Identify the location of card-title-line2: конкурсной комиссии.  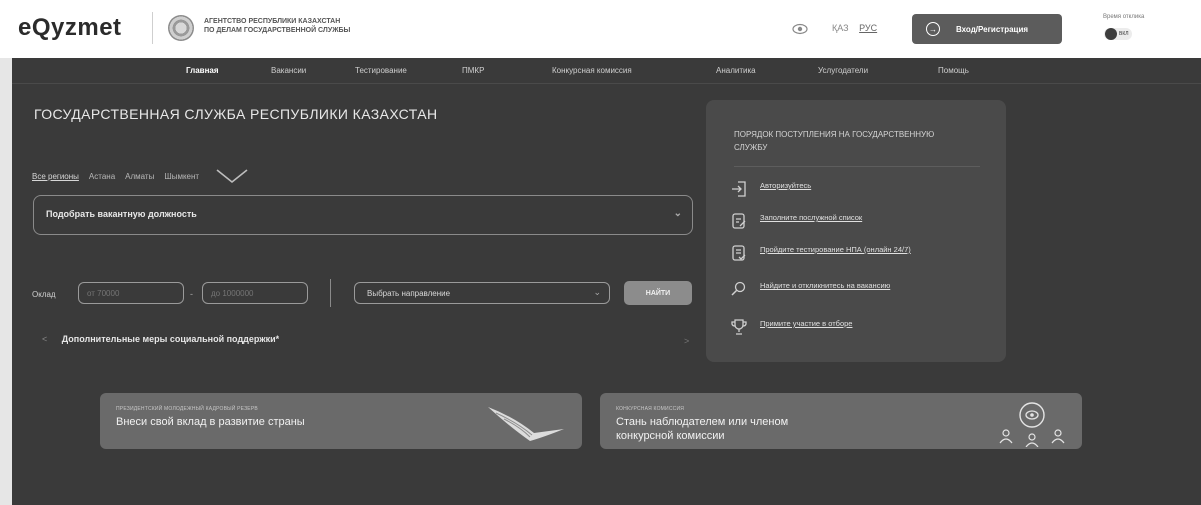
(670, 436).